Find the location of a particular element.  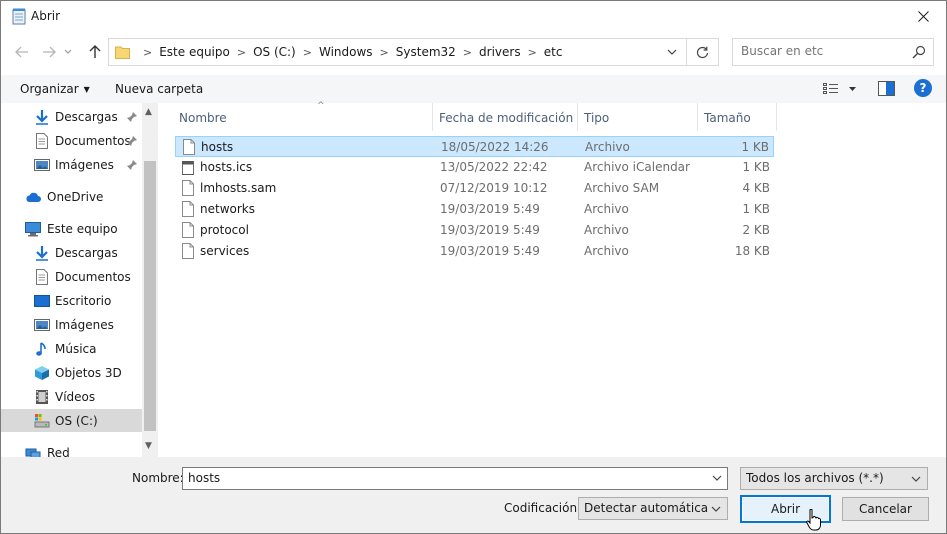

nav-item-descargas-quick: Descargas is located at coordinates (71, 116).